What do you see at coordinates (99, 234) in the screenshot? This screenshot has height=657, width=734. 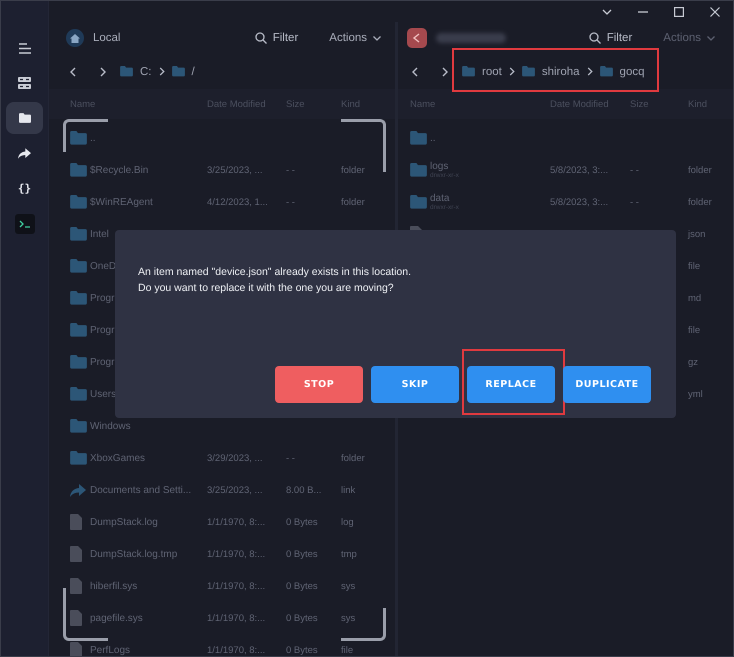 I see `file-name: Intel` at bounding box center [99, 234].